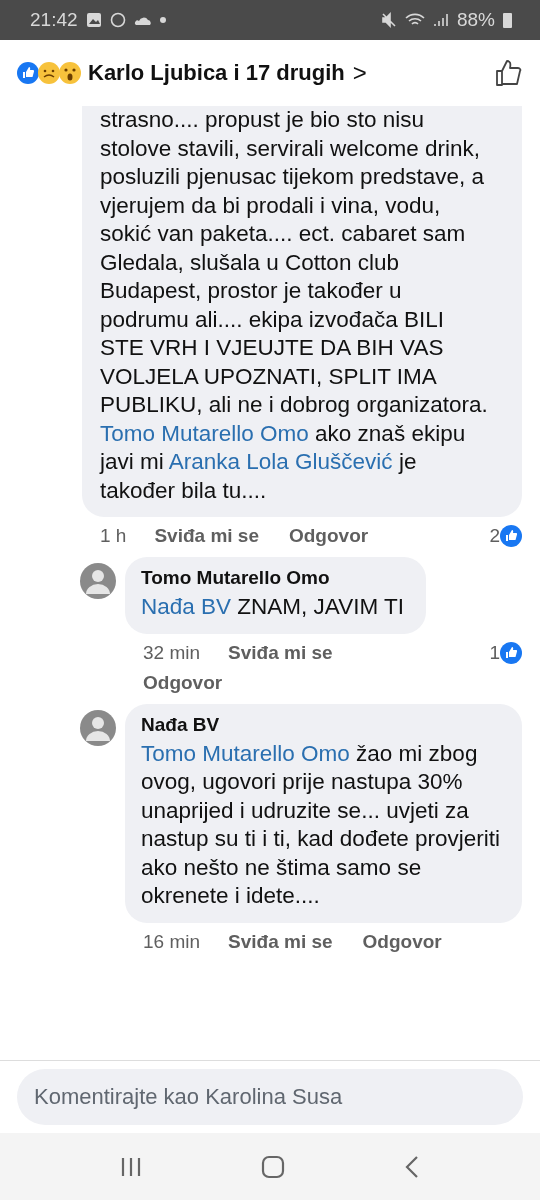 The height and width of the screenshot is (1200, 540). I want to click on like-count: 1, so click(505, 652).